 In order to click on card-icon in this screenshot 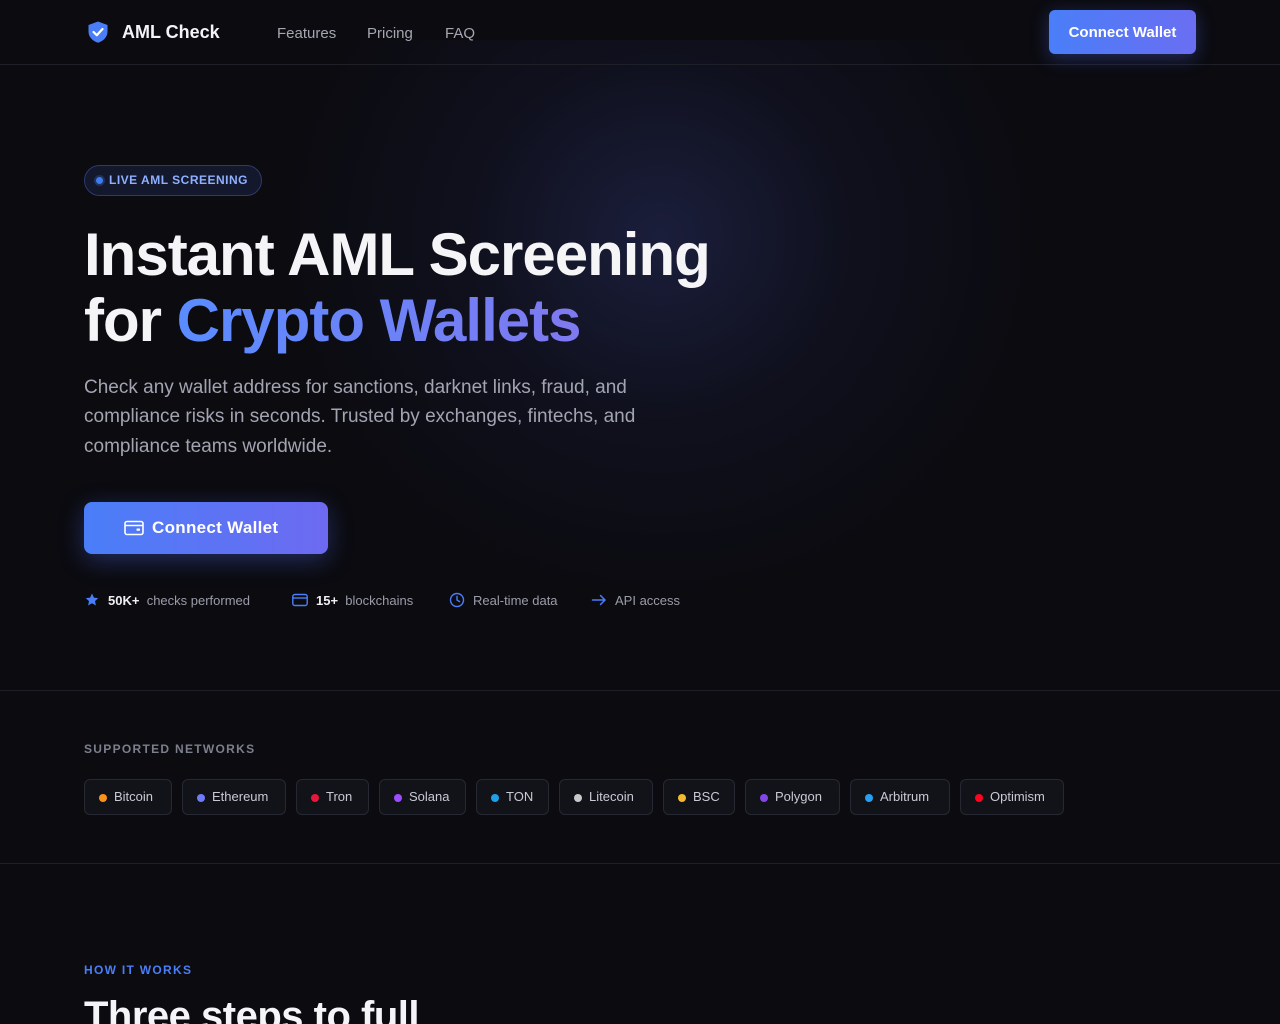, I will do `click(300, 600)`.